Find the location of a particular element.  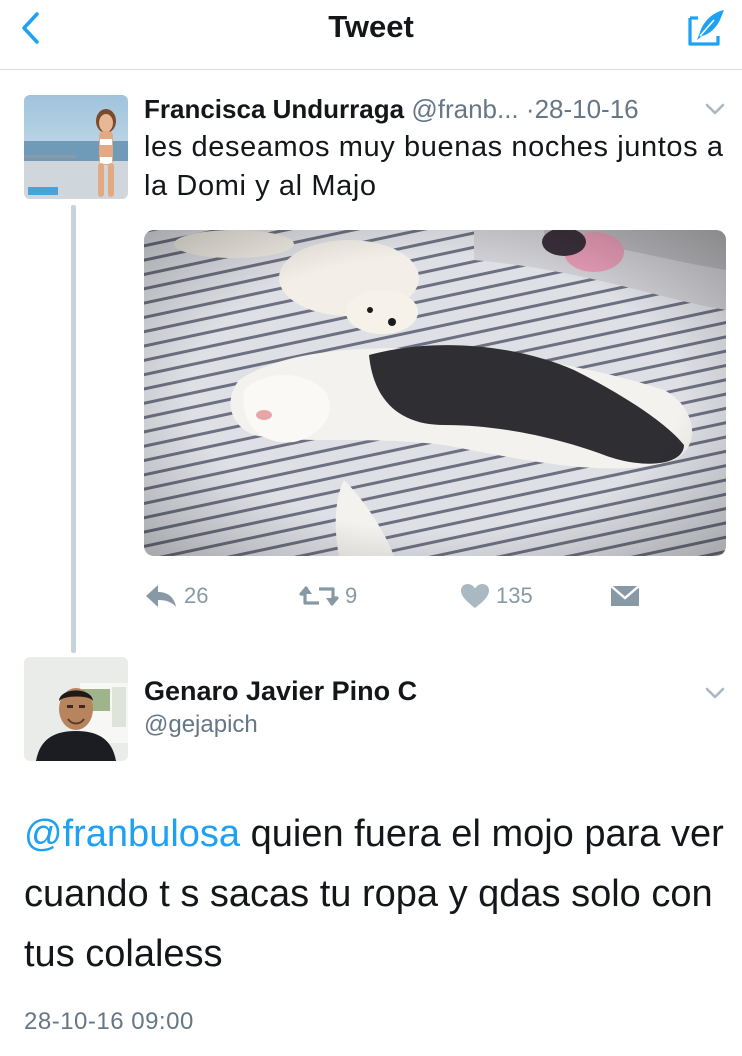

mention-link: @franbulosa is located at coordinates (132, 834).